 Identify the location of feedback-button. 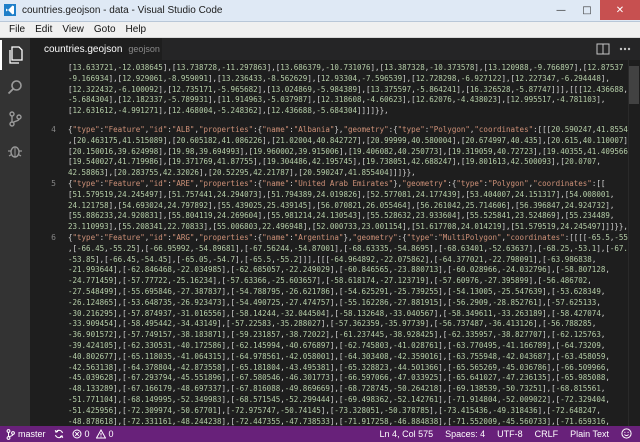
(626, 434).